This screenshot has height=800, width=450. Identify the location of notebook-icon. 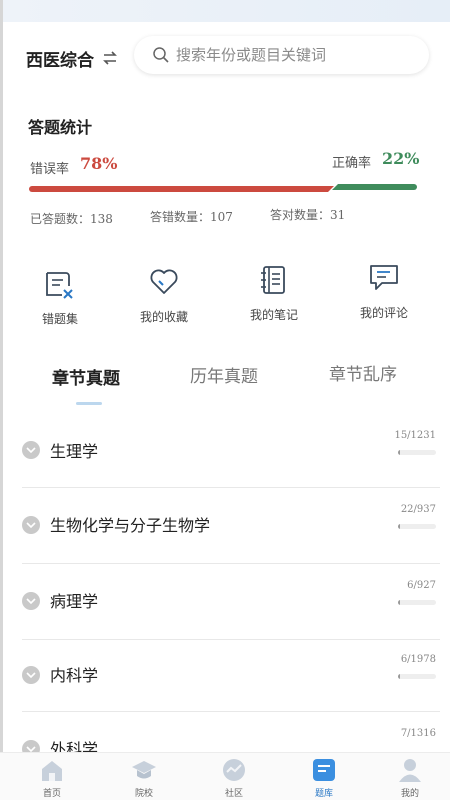
(273, 280).